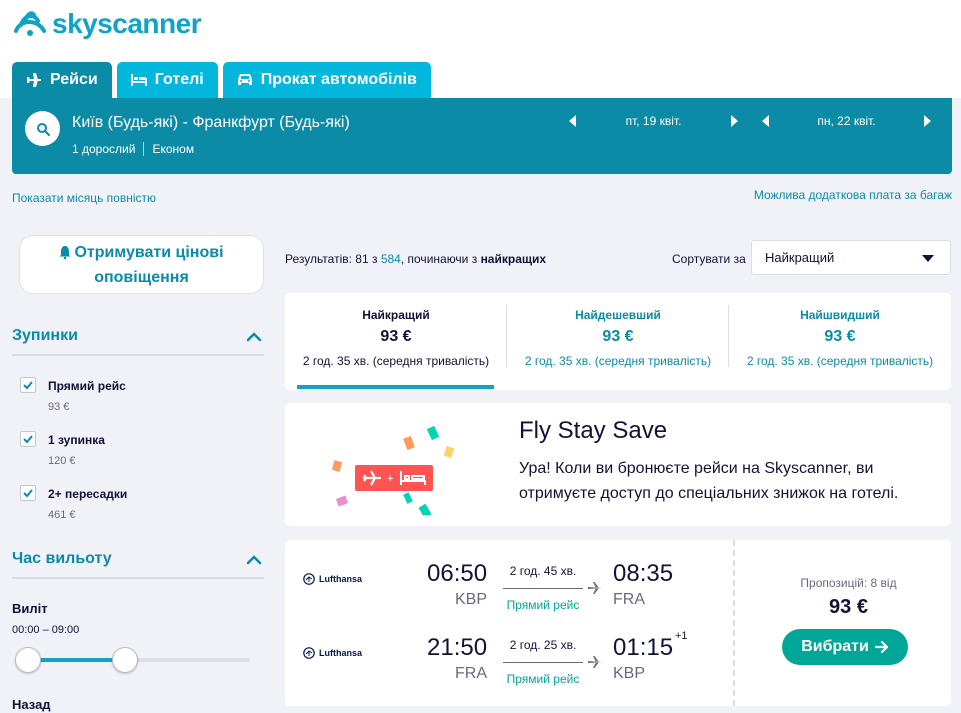  What do you see at coordinates (244, 79) in the screenshot?
I see `car-icon` at bounding box center [244, 79].